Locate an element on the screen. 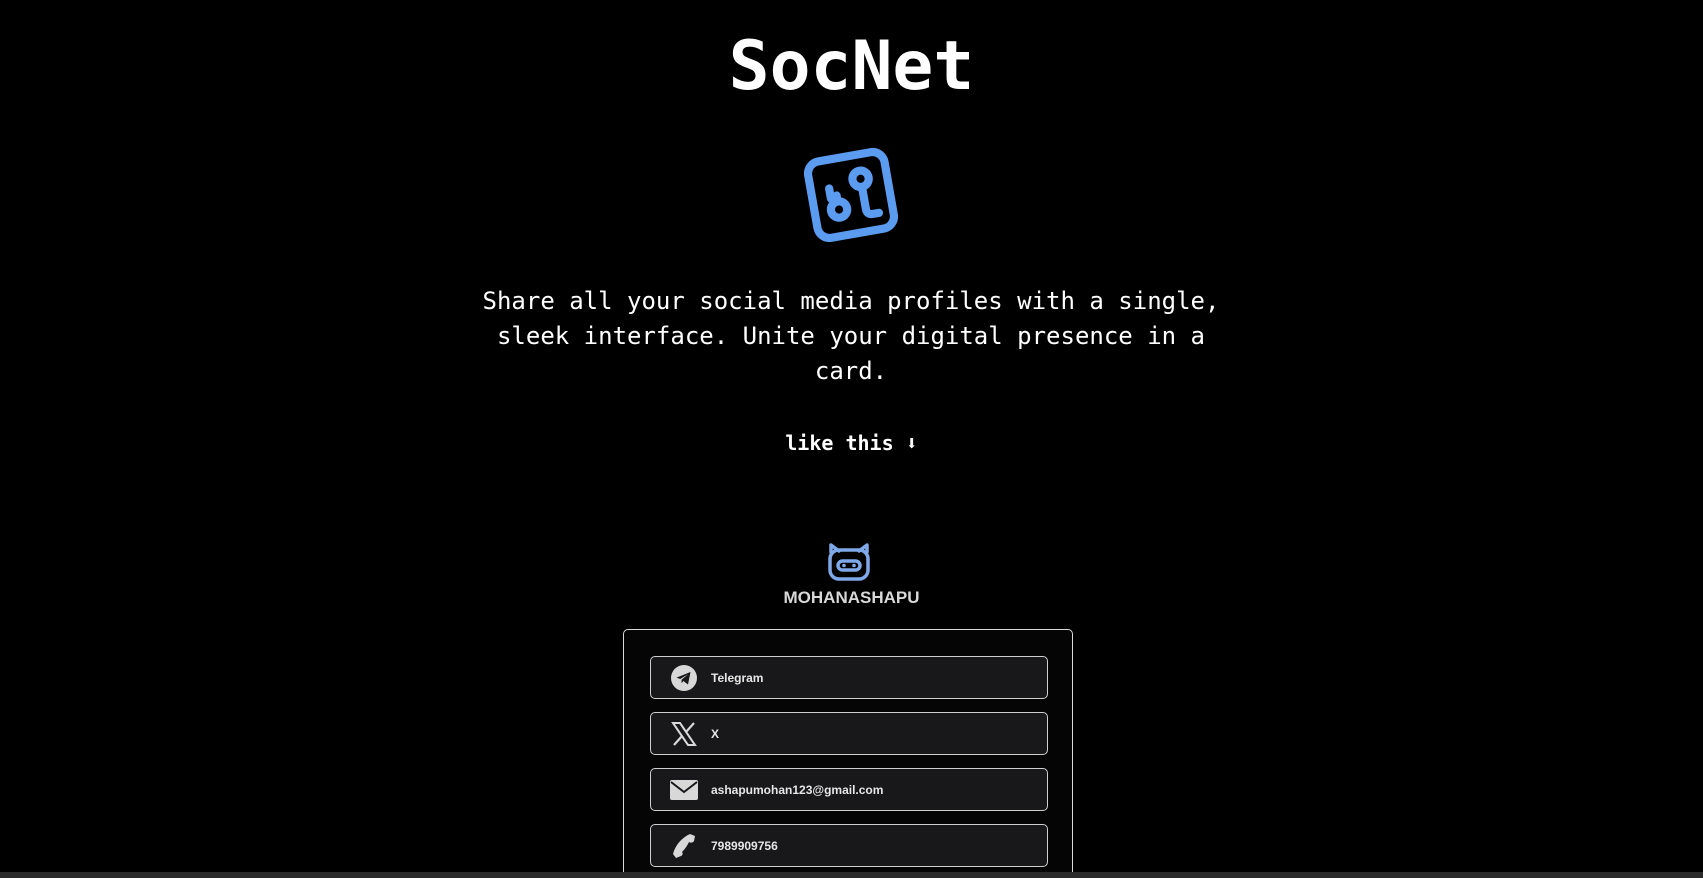 This screenshot has height=878, width=1703. link-label: ashapumohan123@gmail.com is located at coordinates (797, 789).